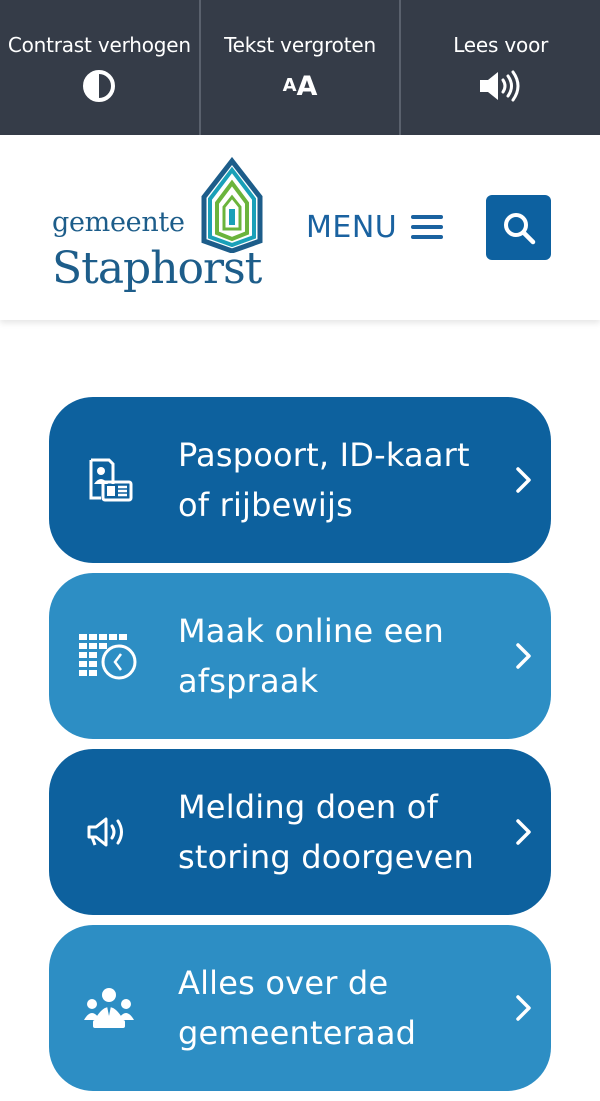  Describe the element at coordinates (232, 205) in the screenshot. I see `logo-mark-icon` at that location.